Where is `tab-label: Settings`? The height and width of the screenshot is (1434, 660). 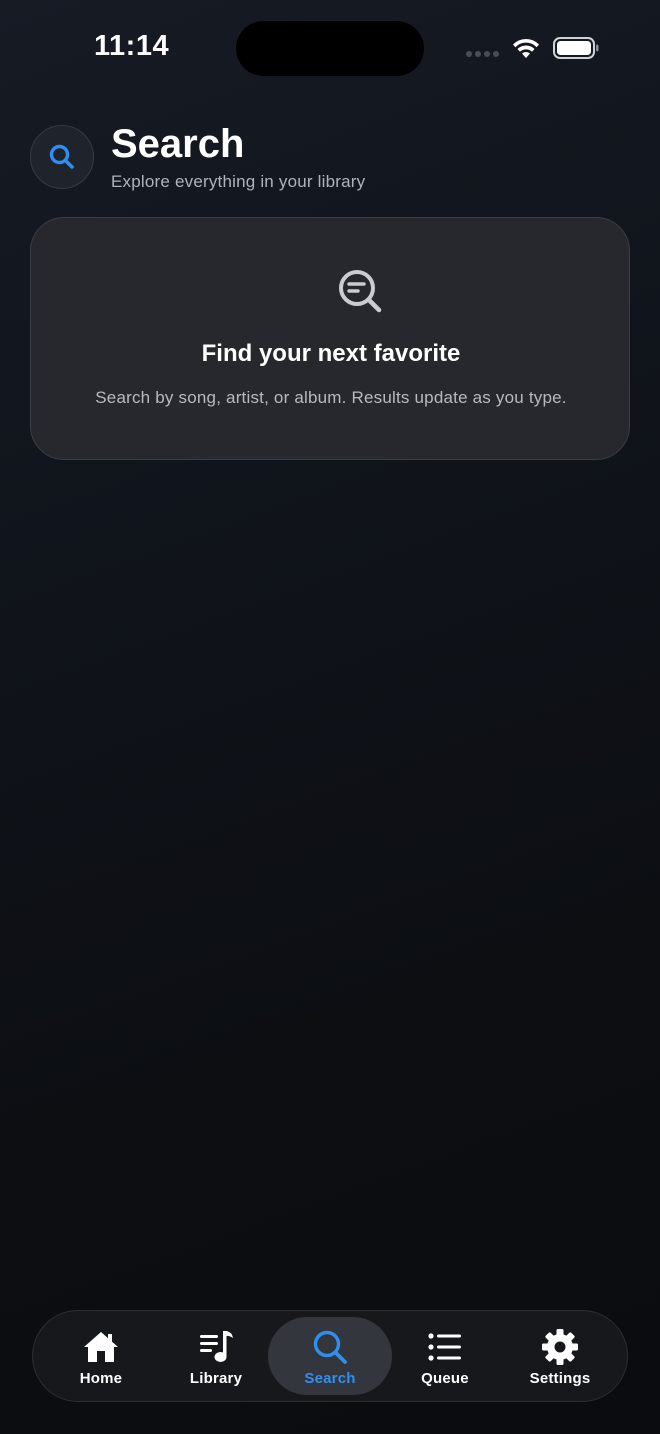 tab-label: Settings is located at coordinates (560, 1378).